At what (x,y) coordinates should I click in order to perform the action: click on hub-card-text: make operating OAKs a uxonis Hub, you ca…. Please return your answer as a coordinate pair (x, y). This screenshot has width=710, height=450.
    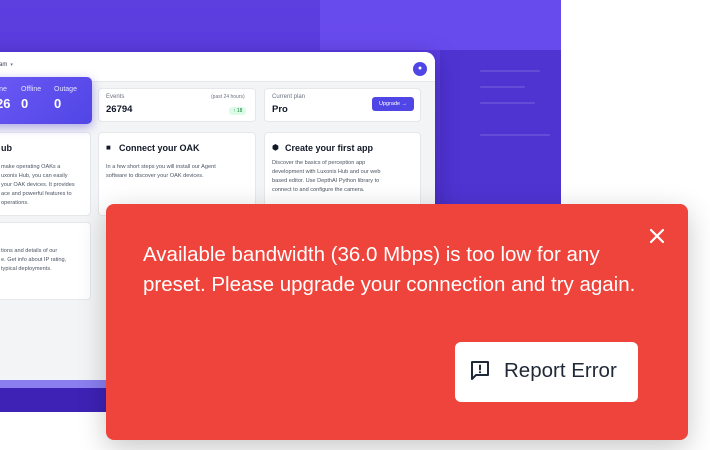
    Looking at the image, I should click on (38, 185).